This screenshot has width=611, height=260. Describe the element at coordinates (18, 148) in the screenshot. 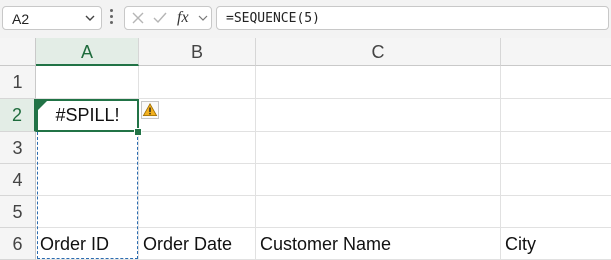

I see `row-header-3: 3` at that location.